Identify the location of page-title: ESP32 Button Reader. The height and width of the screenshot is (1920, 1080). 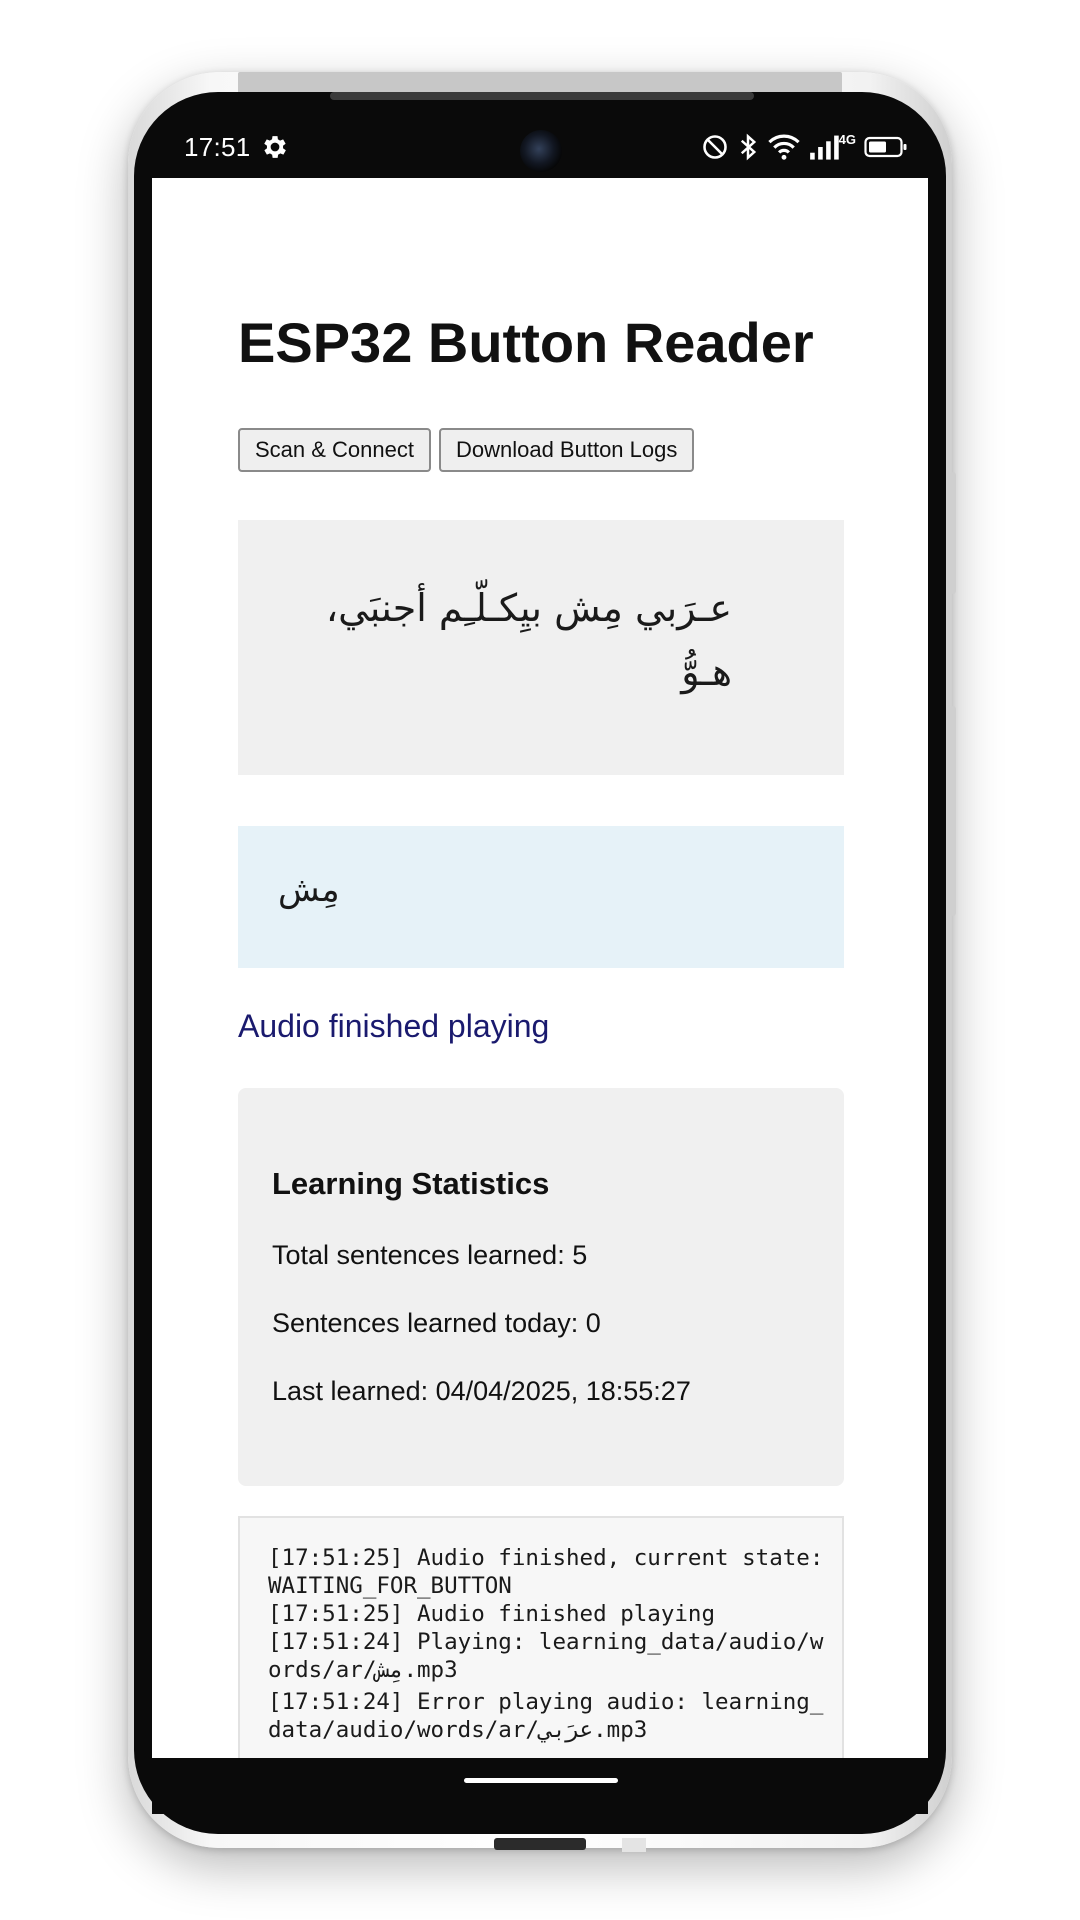
(526, 342).